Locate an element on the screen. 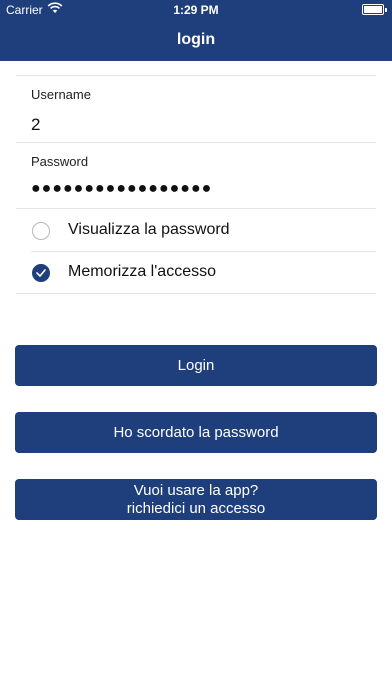 The height and width of the screenshot is (696, 392). remember-login-label: Memorizza l'accesso is located at coordinates (142, 271).